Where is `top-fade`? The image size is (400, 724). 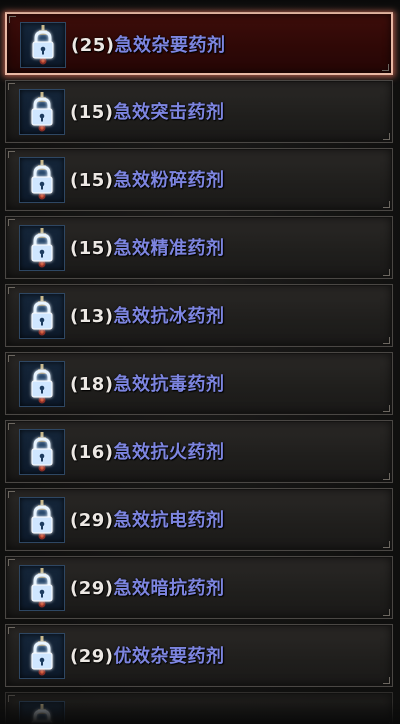
top-fade is located at coordinates (200, 7).